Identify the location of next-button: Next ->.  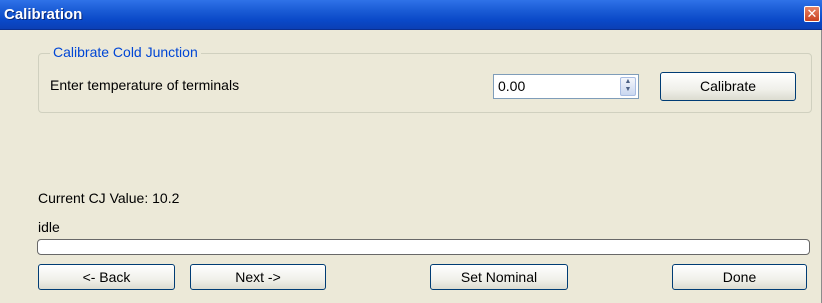
(258, 277).